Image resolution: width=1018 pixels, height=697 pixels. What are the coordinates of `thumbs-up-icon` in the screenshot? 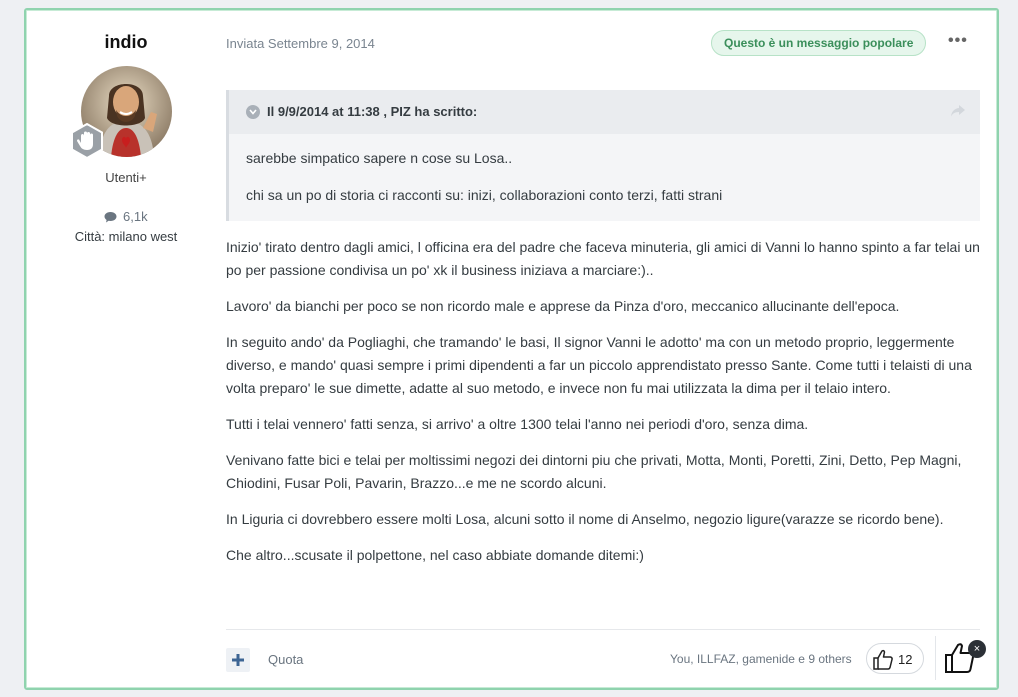 It's located at (883, 659).